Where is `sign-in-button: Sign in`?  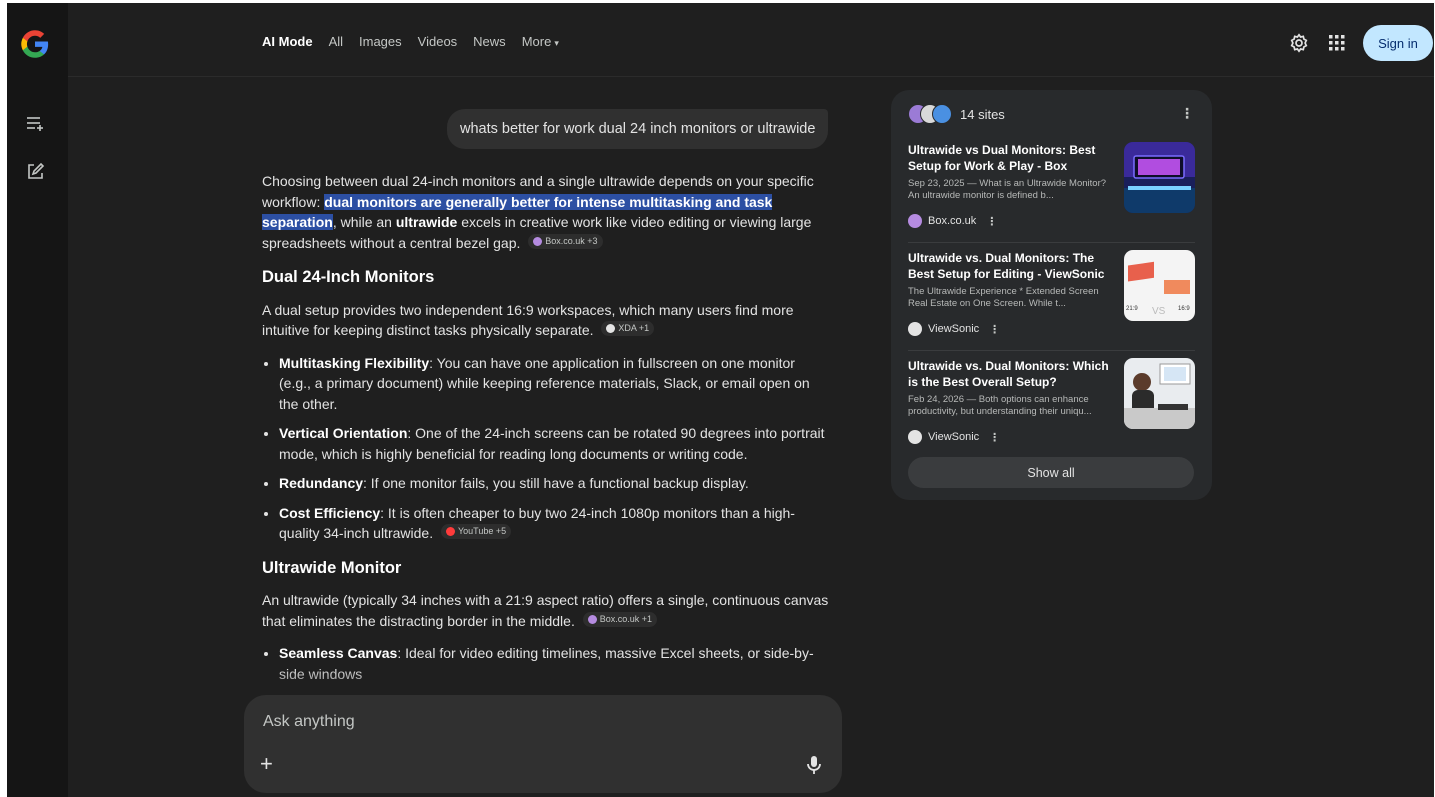 sign-in-button: Sign in is located at coordinates (1398, 43).